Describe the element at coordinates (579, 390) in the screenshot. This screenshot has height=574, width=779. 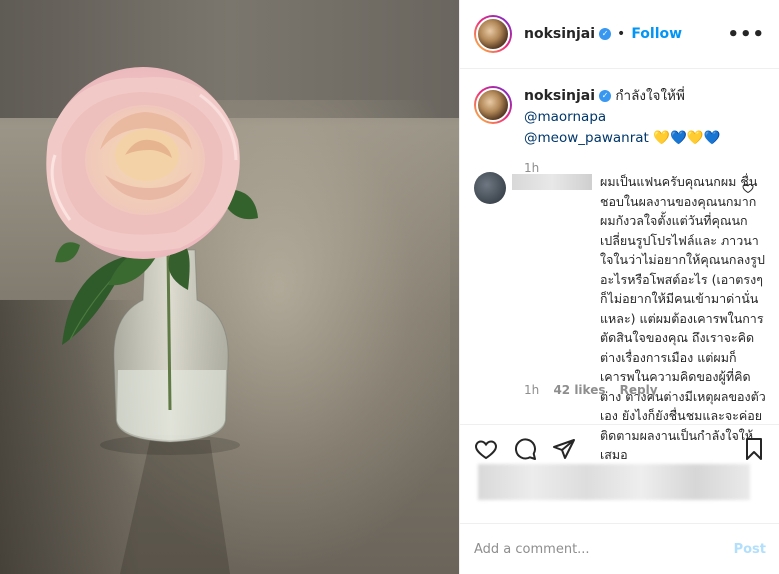
I see `comment-likes: 42 likes` at that location.